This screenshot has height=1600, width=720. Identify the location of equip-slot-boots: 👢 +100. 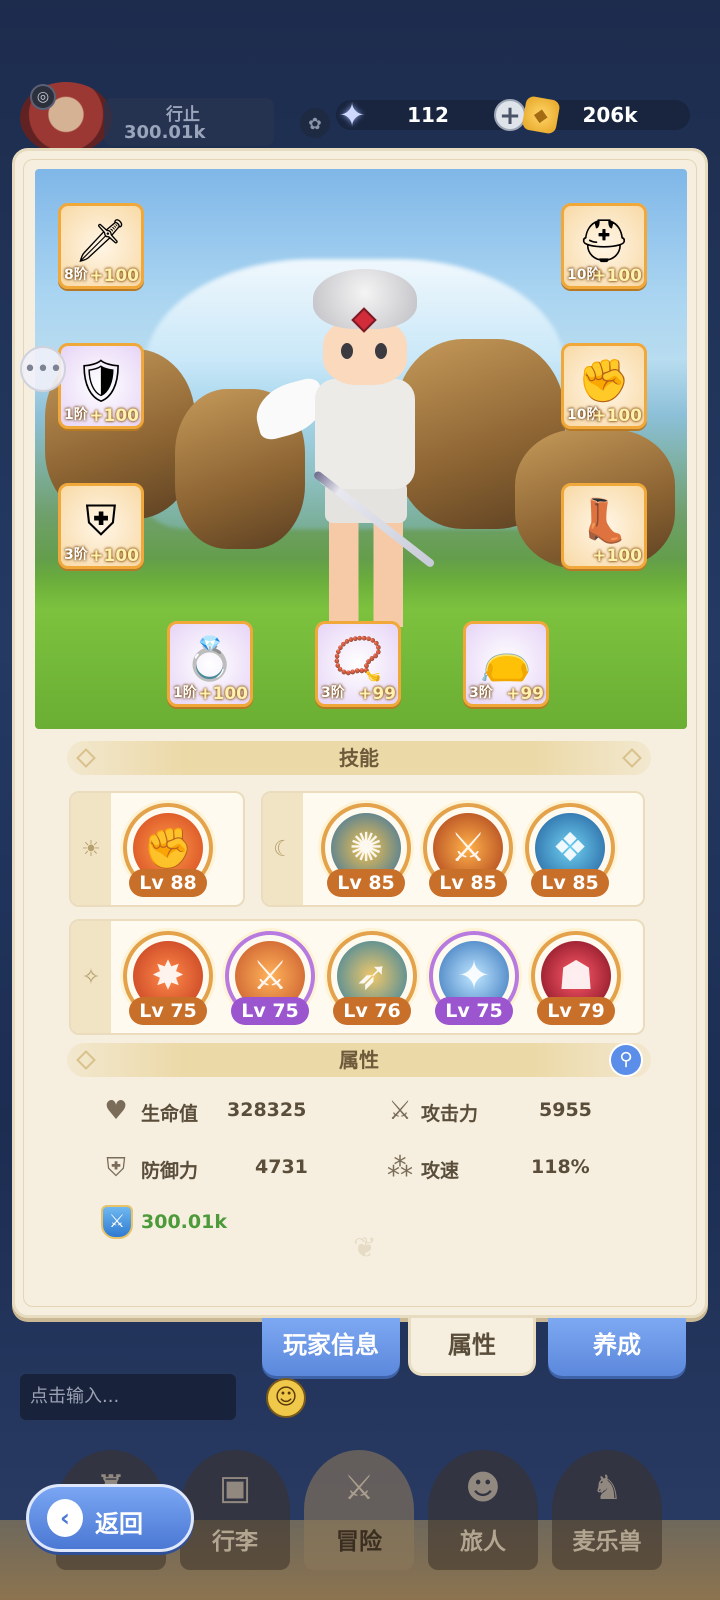
(604, 526).